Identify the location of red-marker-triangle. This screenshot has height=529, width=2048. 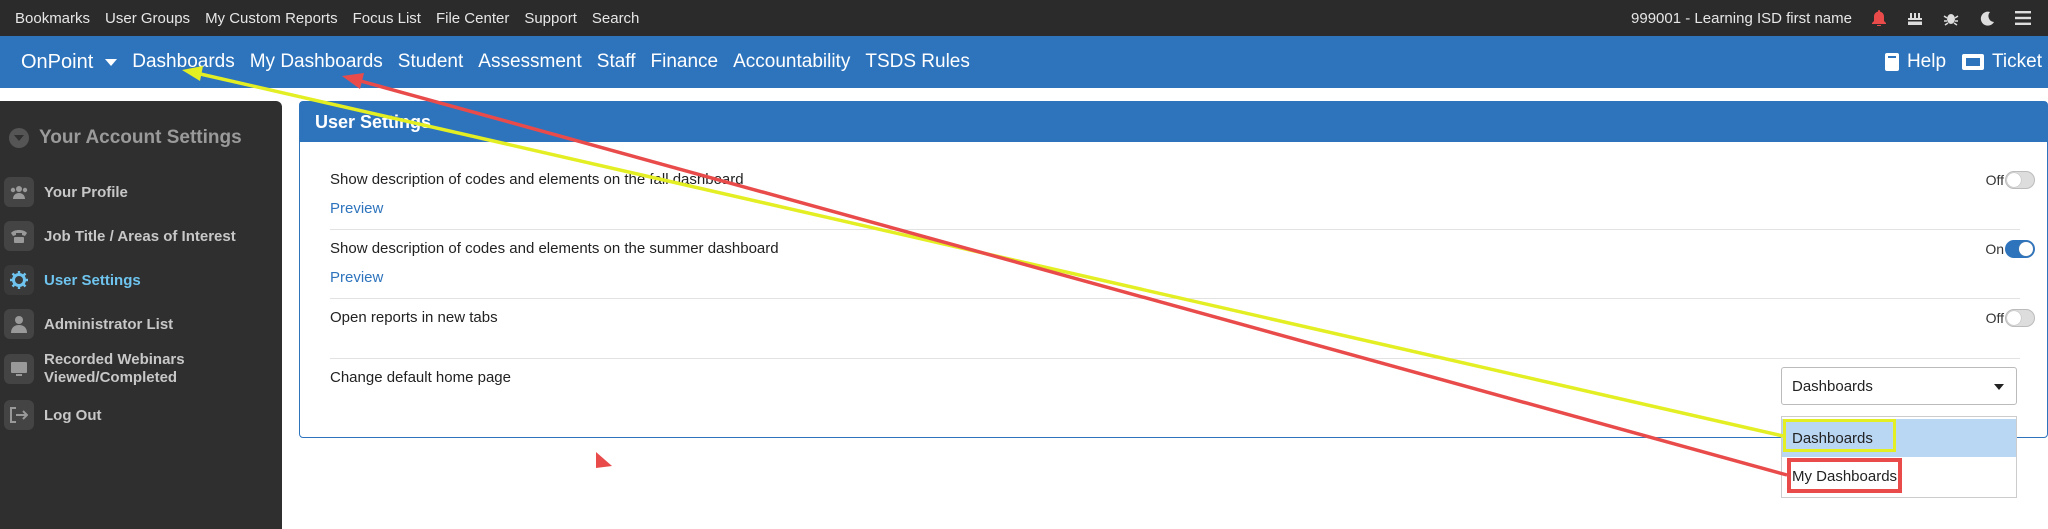
(604, 460).